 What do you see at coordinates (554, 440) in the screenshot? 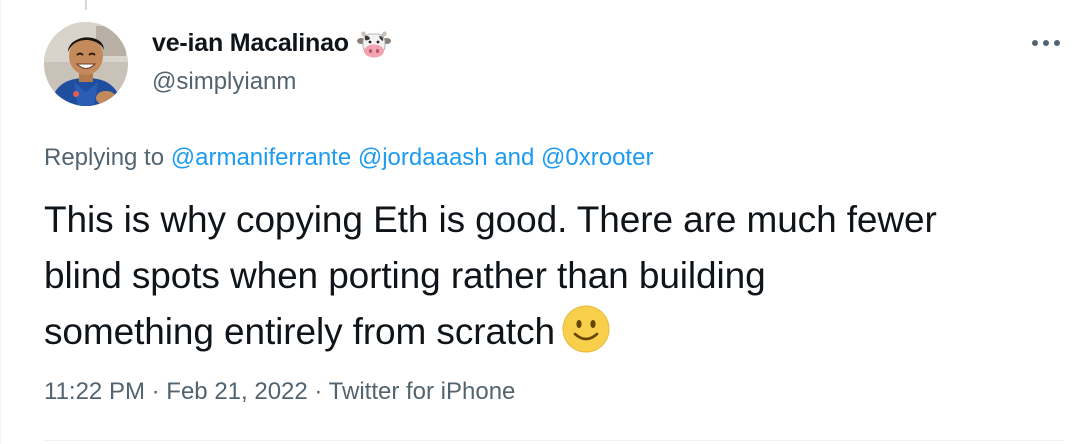
I see `bottom-divider` at bounding box center [554, 440].